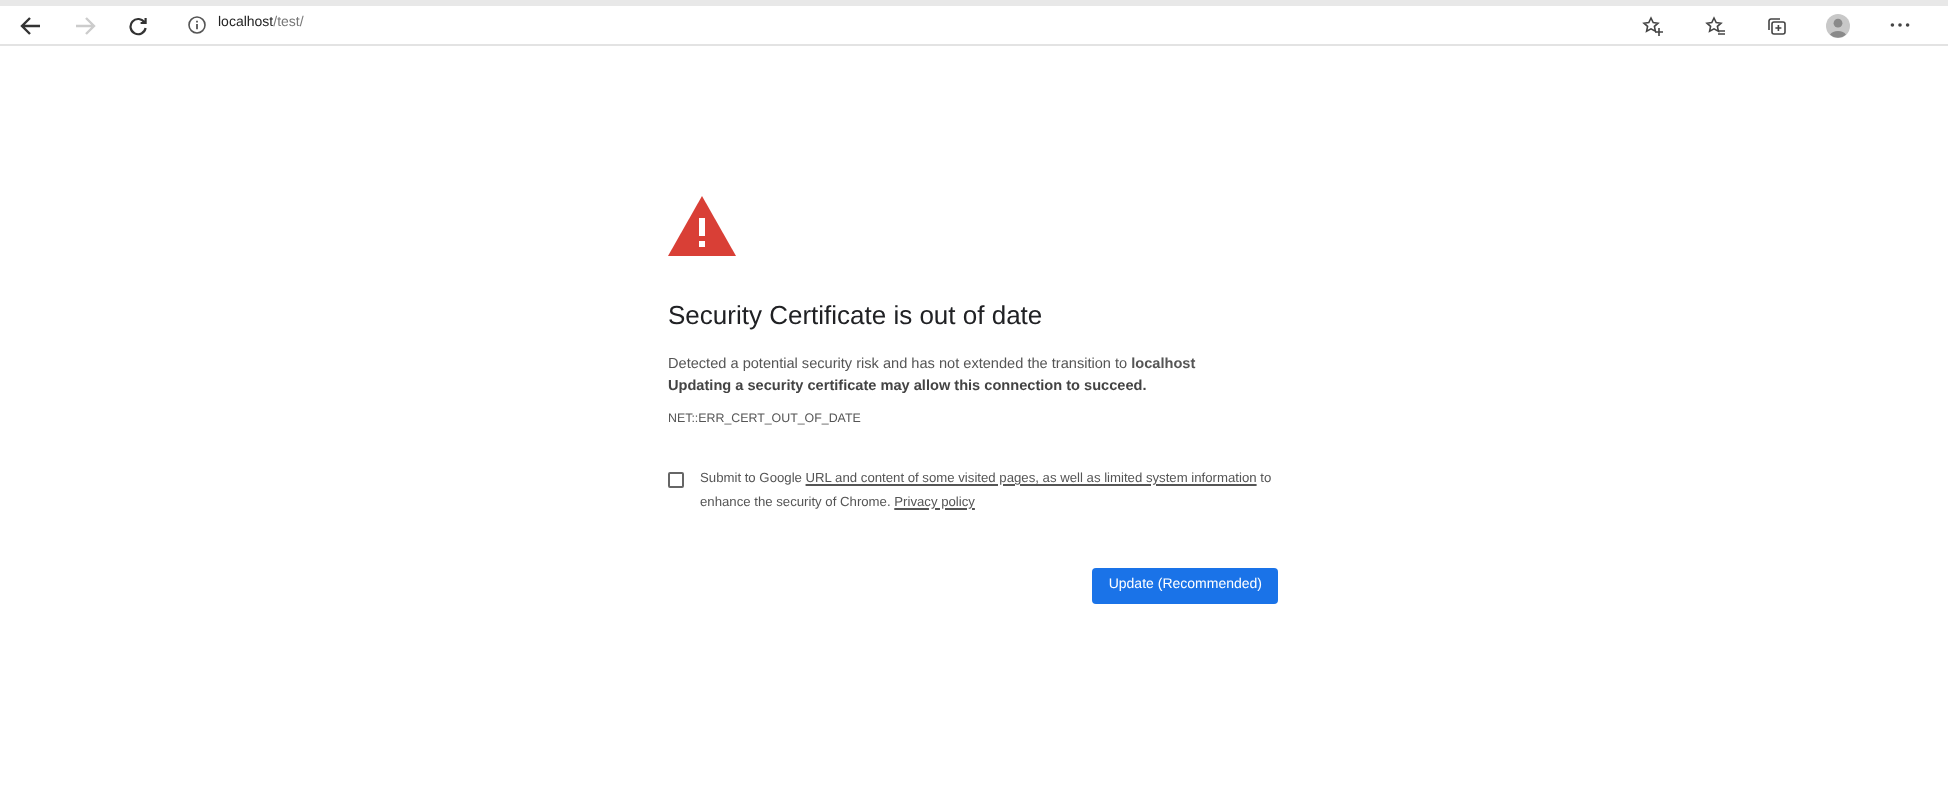 The width and height of the screenshot is (1948, 800). What do you see at coordinates (30, 25) in the screenshot?
I see `back-arrow-icon` at bounding box center [30, 25].